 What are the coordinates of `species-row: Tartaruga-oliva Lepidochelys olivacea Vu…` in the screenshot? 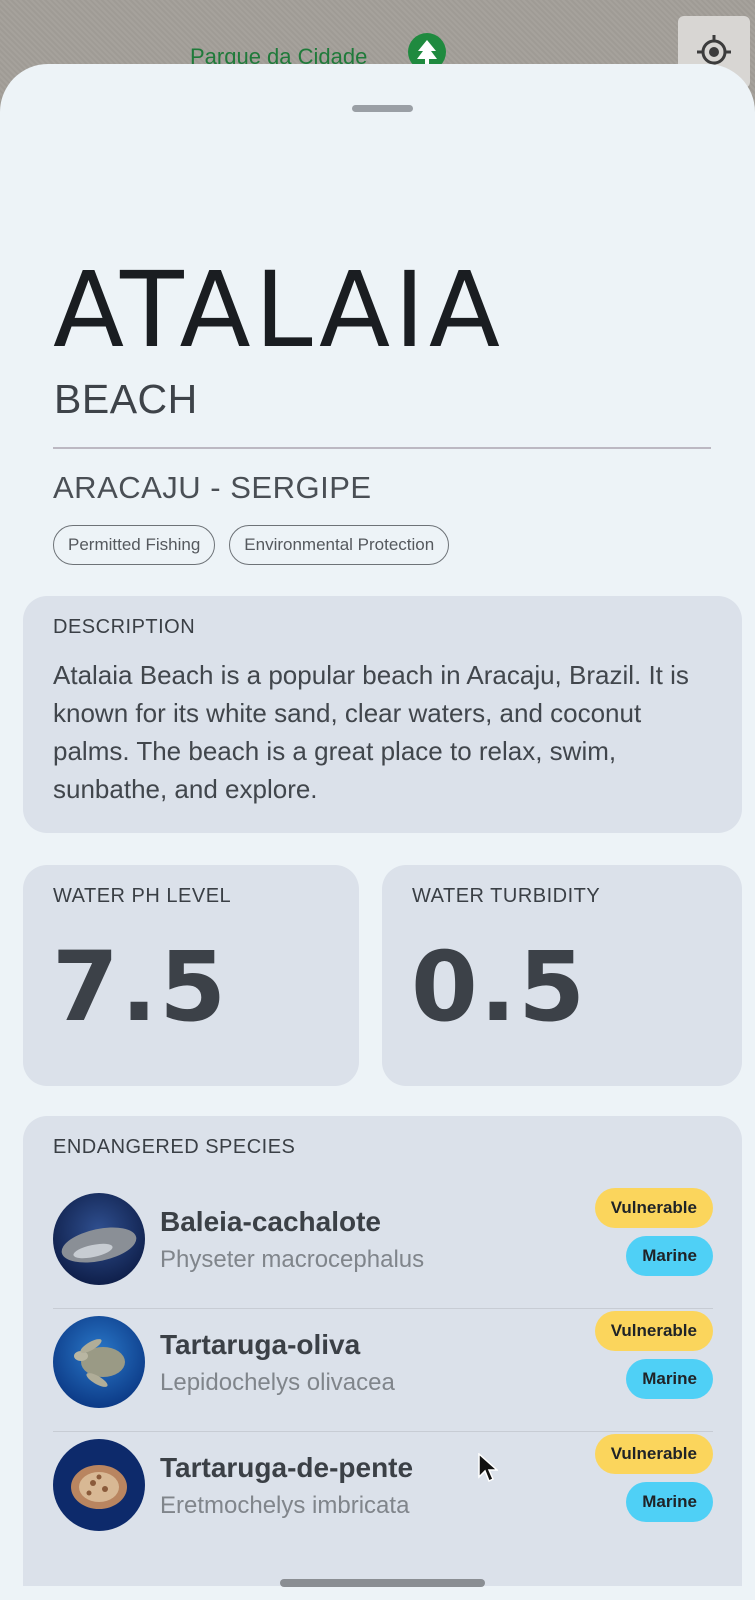 It's located at (383, 1370).